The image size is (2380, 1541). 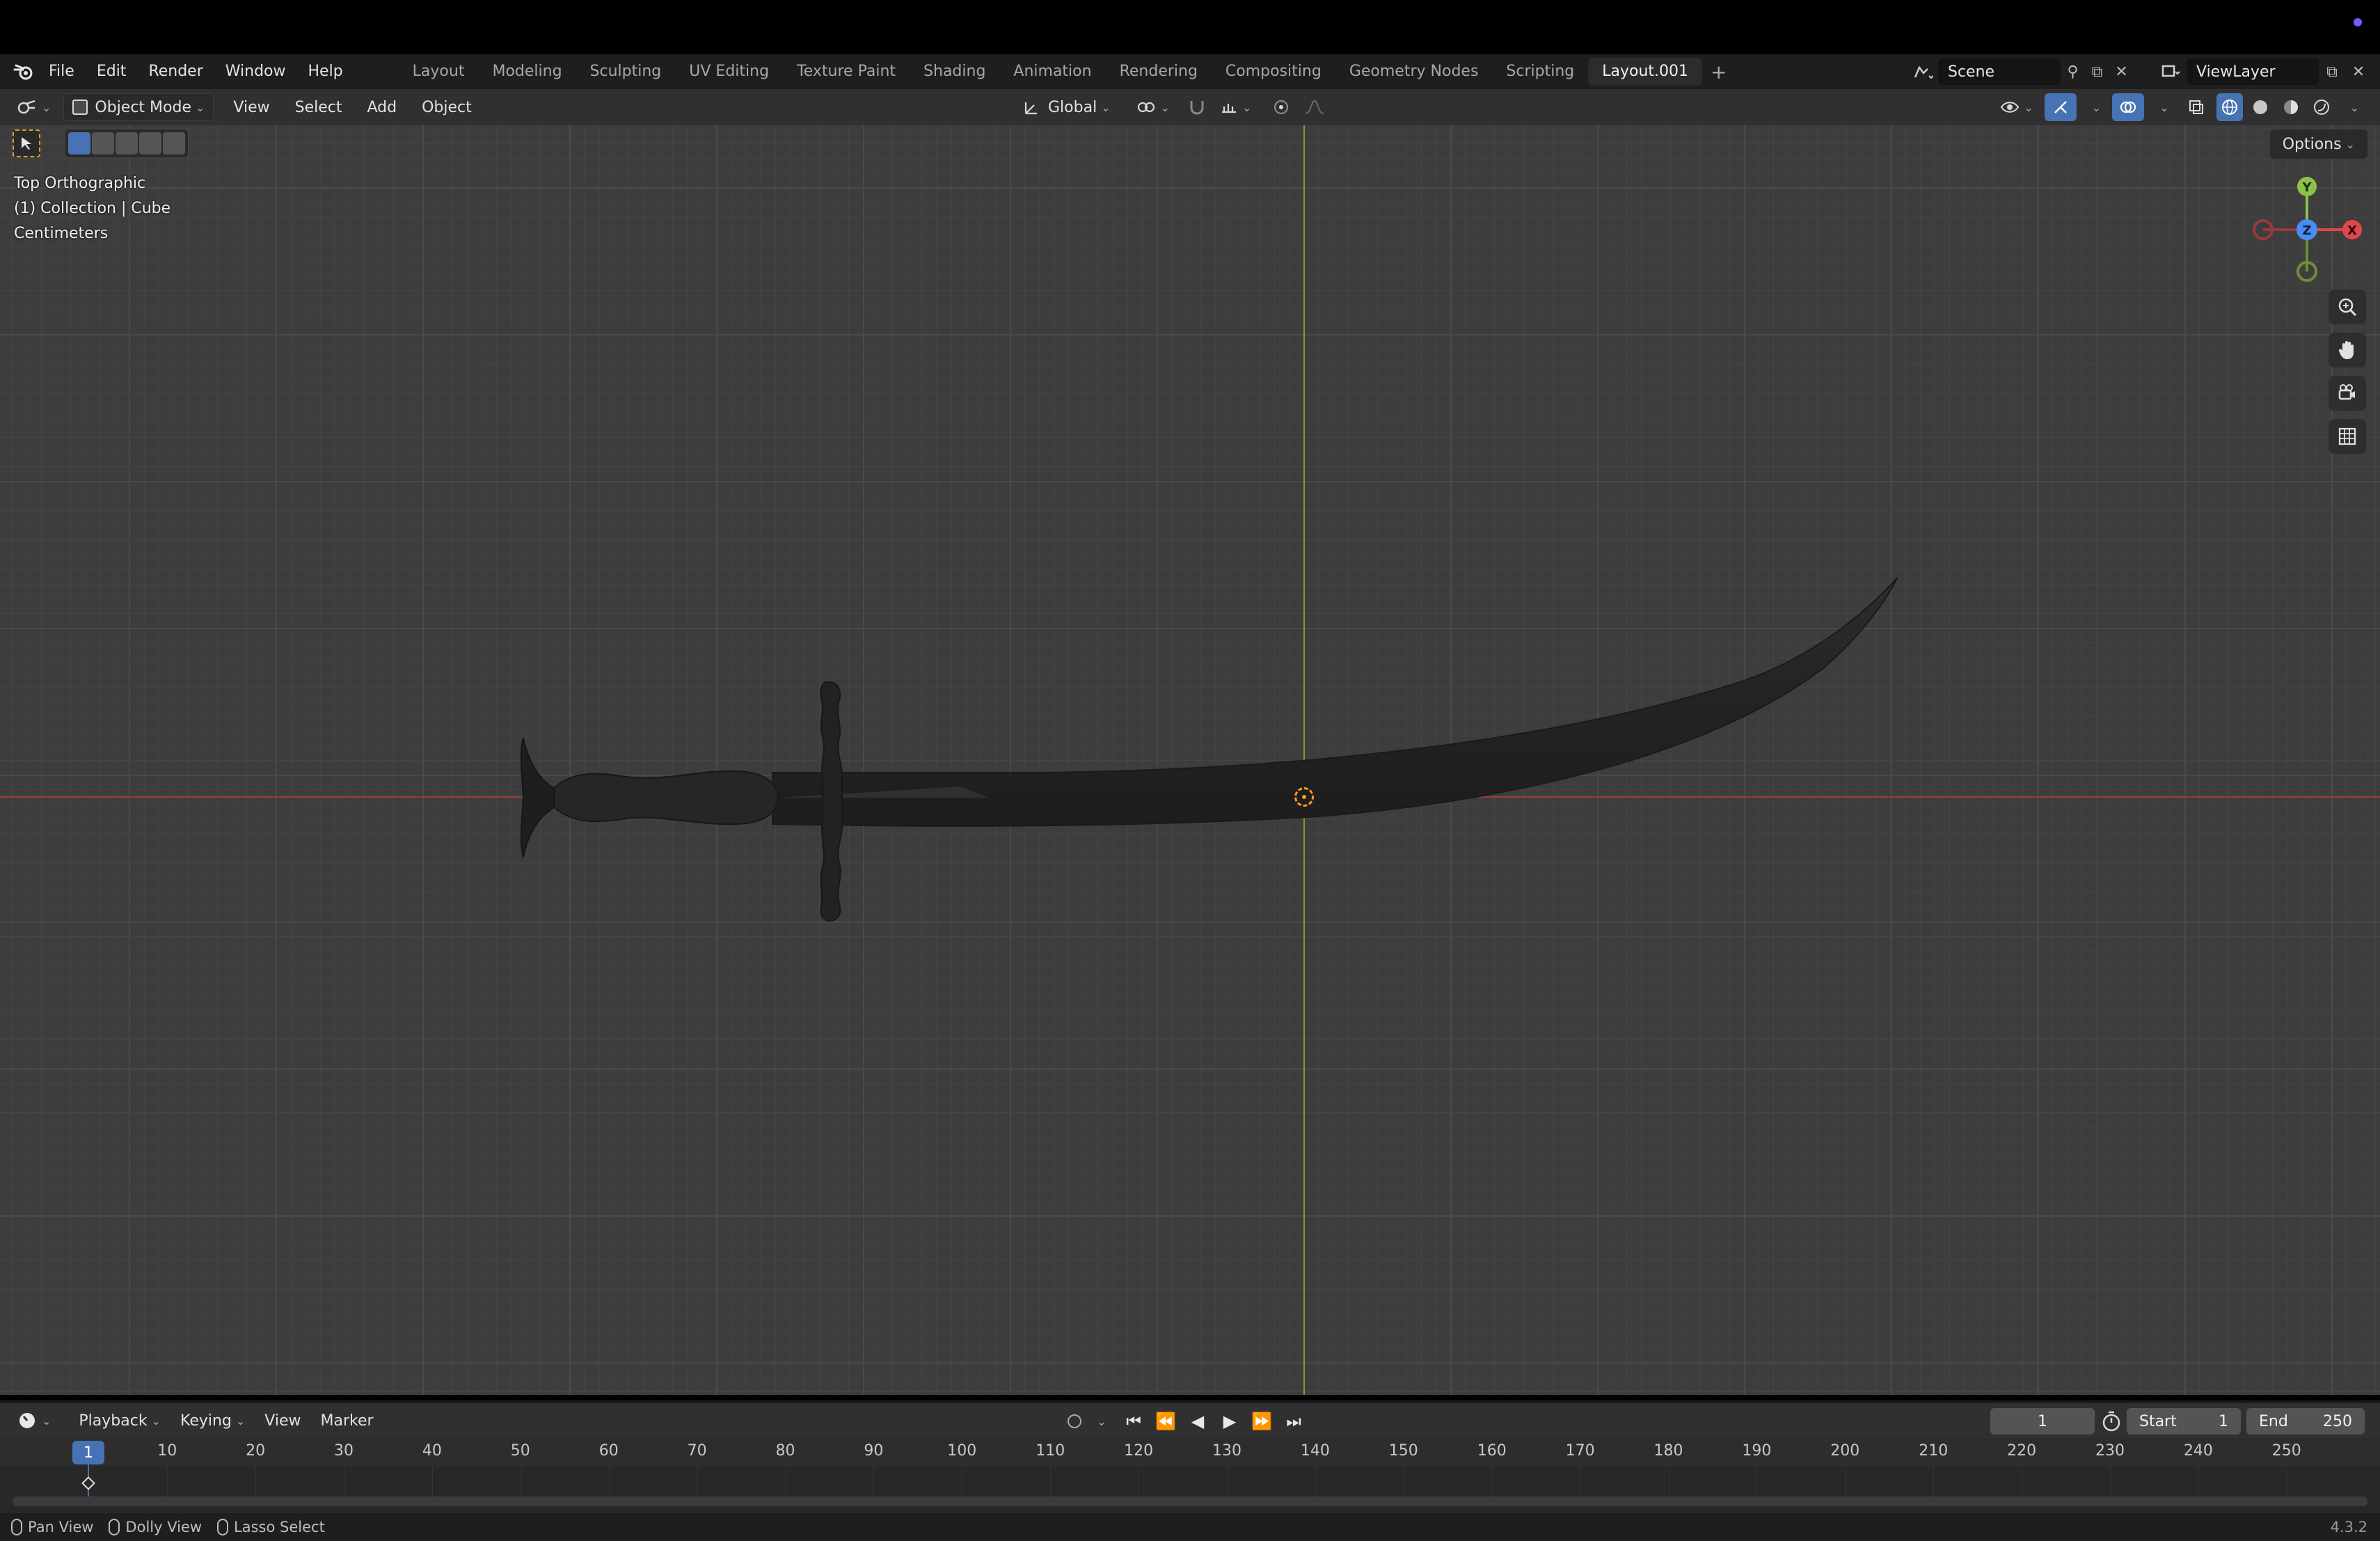 I want to click on tab-shading: Shading, so click(x=954, y=72).